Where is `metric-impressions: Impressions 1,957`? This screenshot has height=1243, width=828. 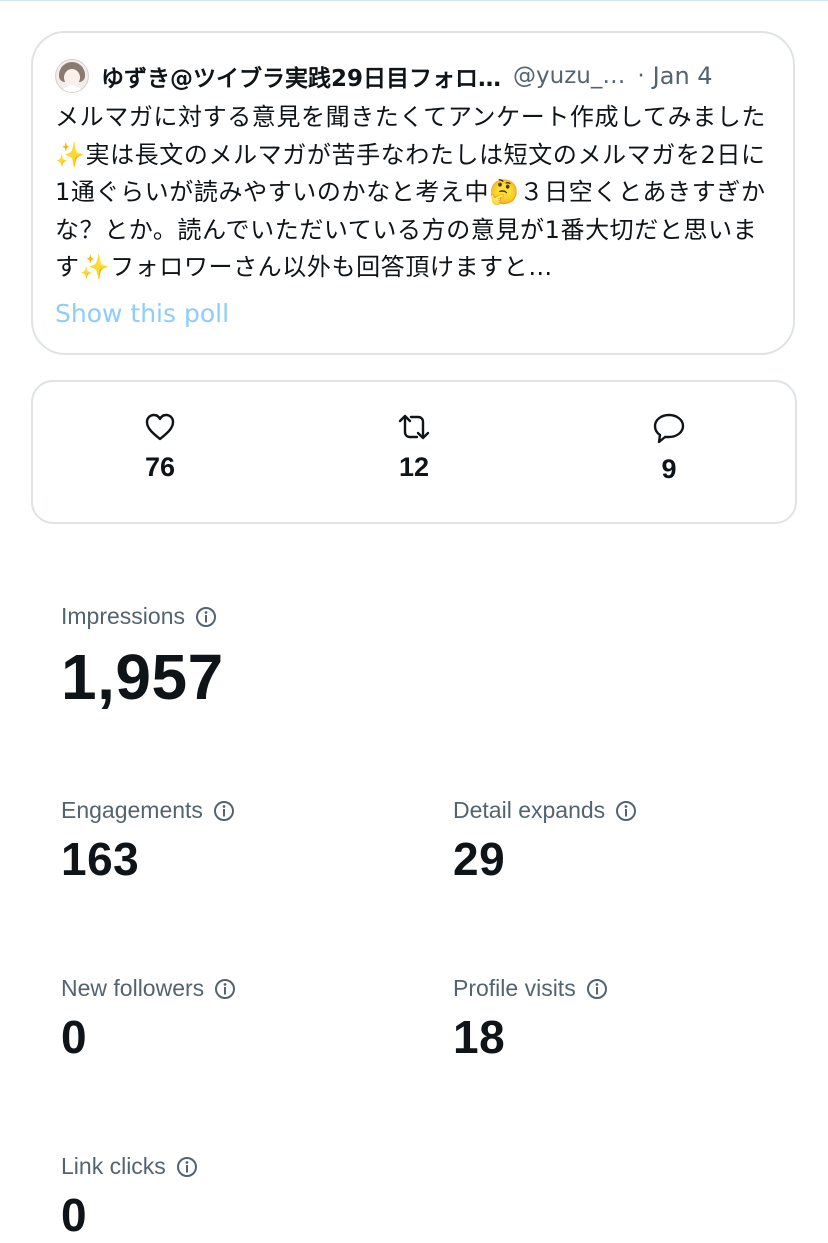 metric-impressions: Impressions 1,957 is located at coordinates (142, 658).